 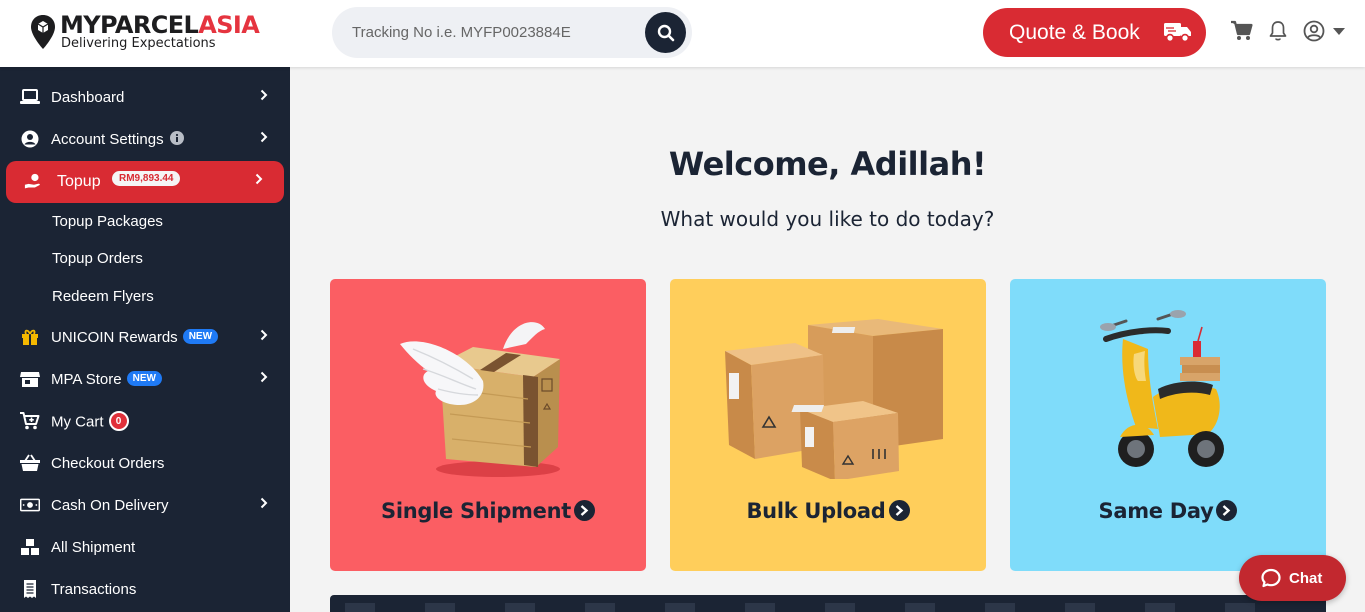 I want to click on bell-icon, so click(x=1278, y=31).